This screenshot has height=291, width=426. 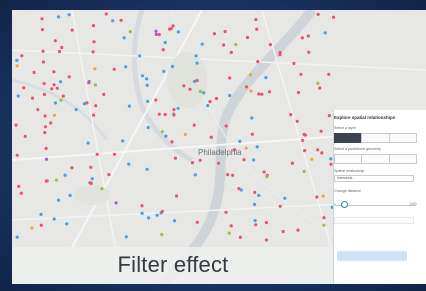 I want to click on distance-slider-handle, so click(x=344, y=204).